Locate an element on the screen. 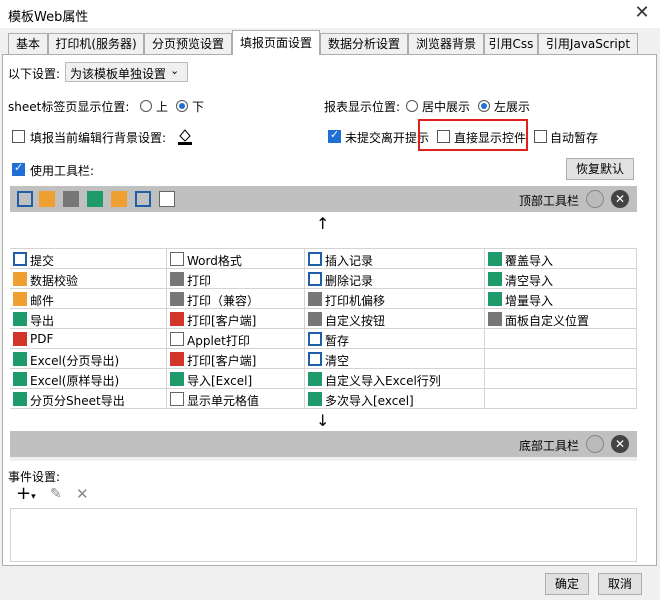 The height and width of the screenshot is (600, 660). list-item: 面板自定义位置 is located at coordinates (561, 319).